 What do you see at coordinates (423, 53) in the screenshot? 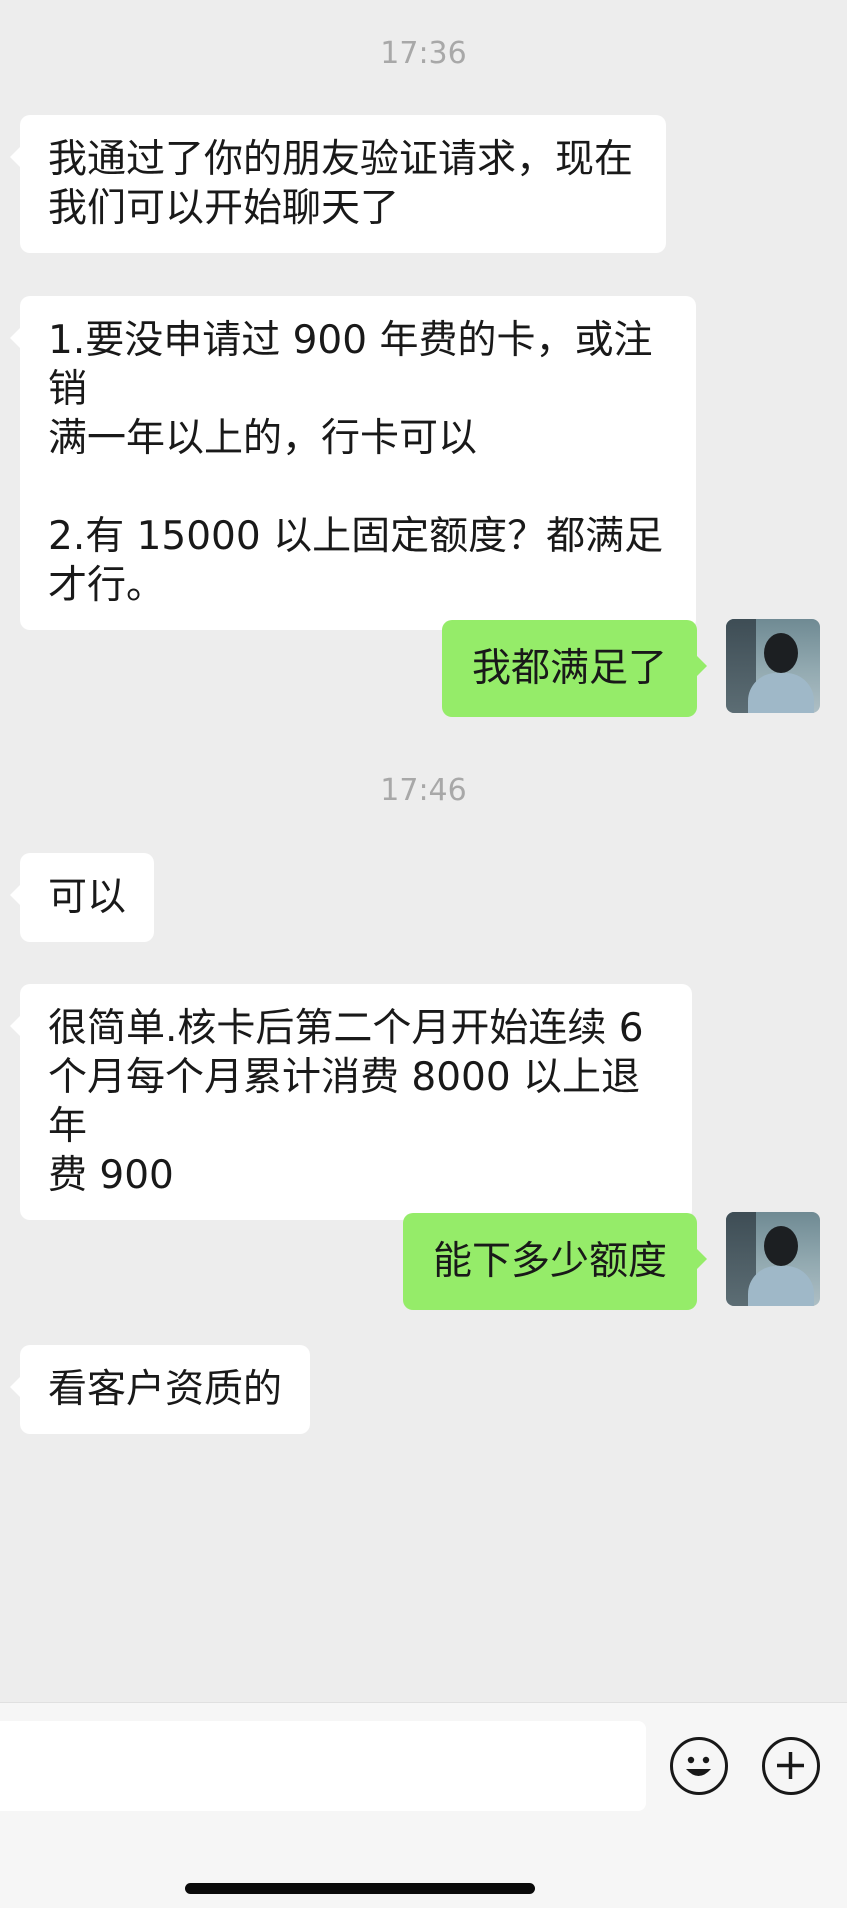
I see `timestamp: 17:36` at bounding box center [423, 53].